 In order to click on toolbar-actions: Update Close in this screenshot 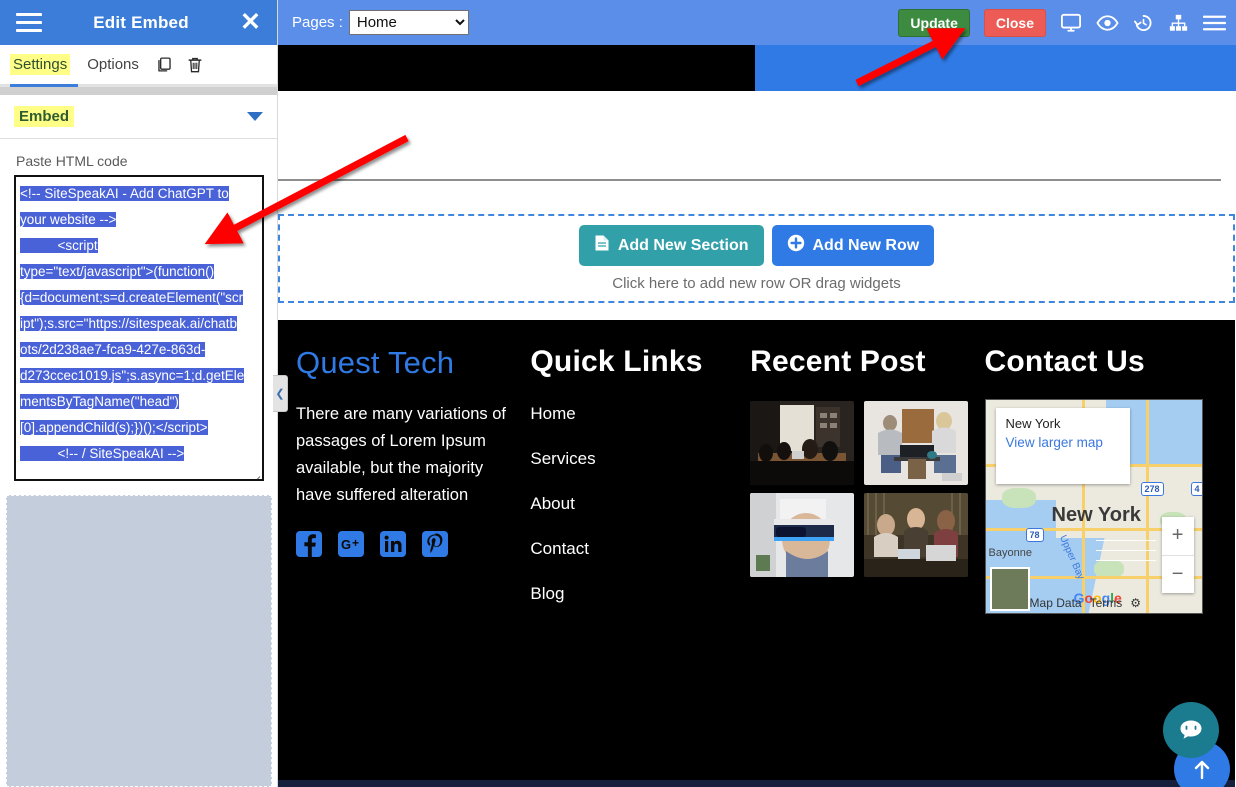, I will do `click(1067, 22)`.